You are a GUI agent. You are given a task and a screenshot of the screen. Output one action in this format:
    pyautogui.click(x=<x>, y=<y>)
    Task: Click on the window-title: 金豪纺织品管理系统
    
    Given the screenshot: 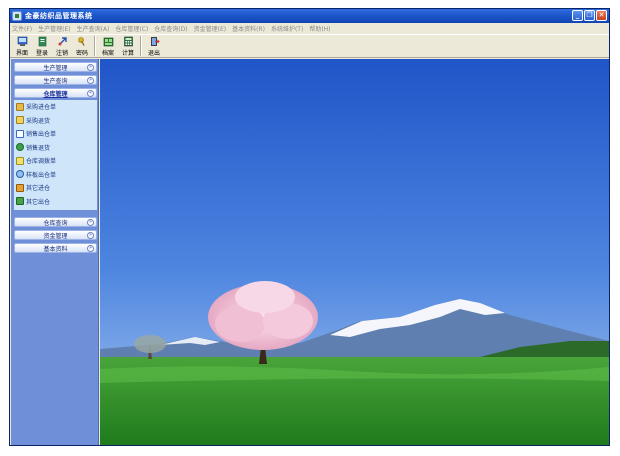 What is the action you would take?
    pyautogui.click(x=59, y=16)
    